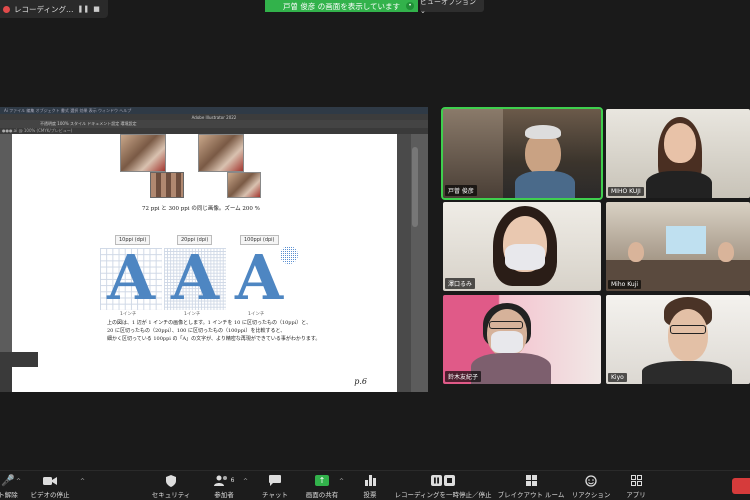 This screenshot has height=500, width=750. I want to click on photo-zoom-72ppi, so click(167, 185).